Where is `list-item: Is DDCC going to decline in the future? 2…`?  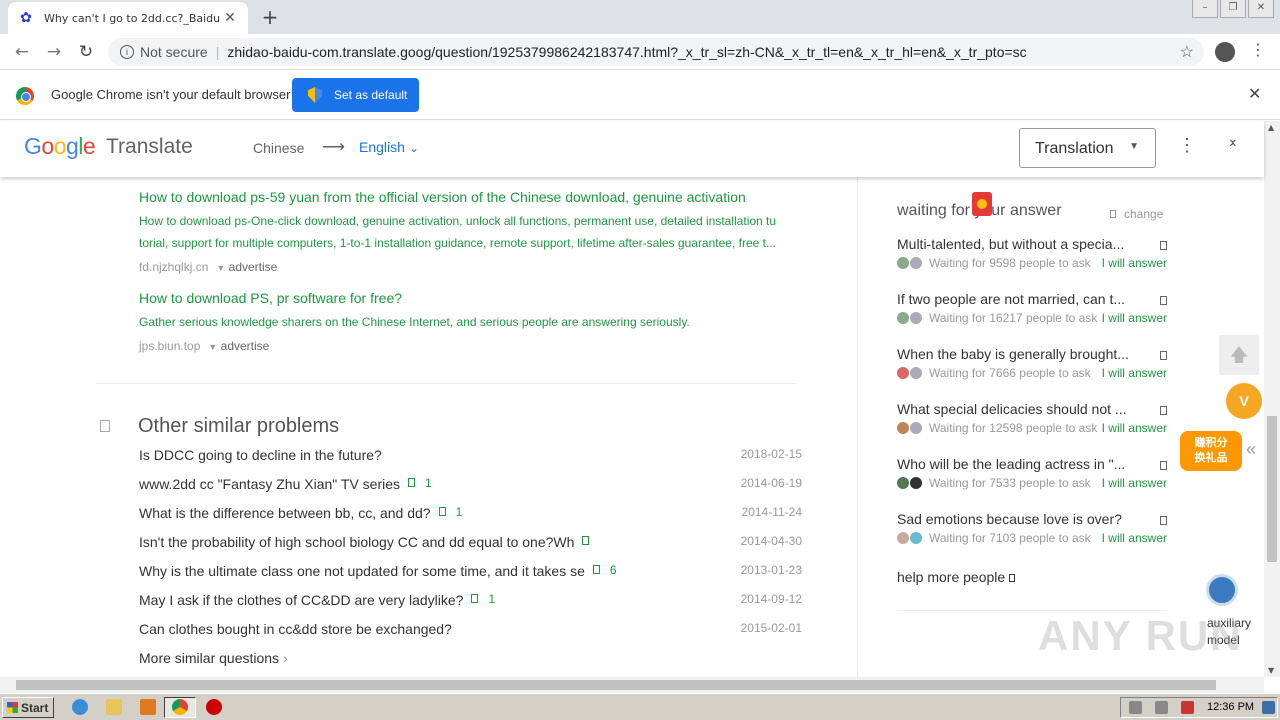 list-item: Is DDCC going to decline in the future? 2… is located at coordinates (470, 461).